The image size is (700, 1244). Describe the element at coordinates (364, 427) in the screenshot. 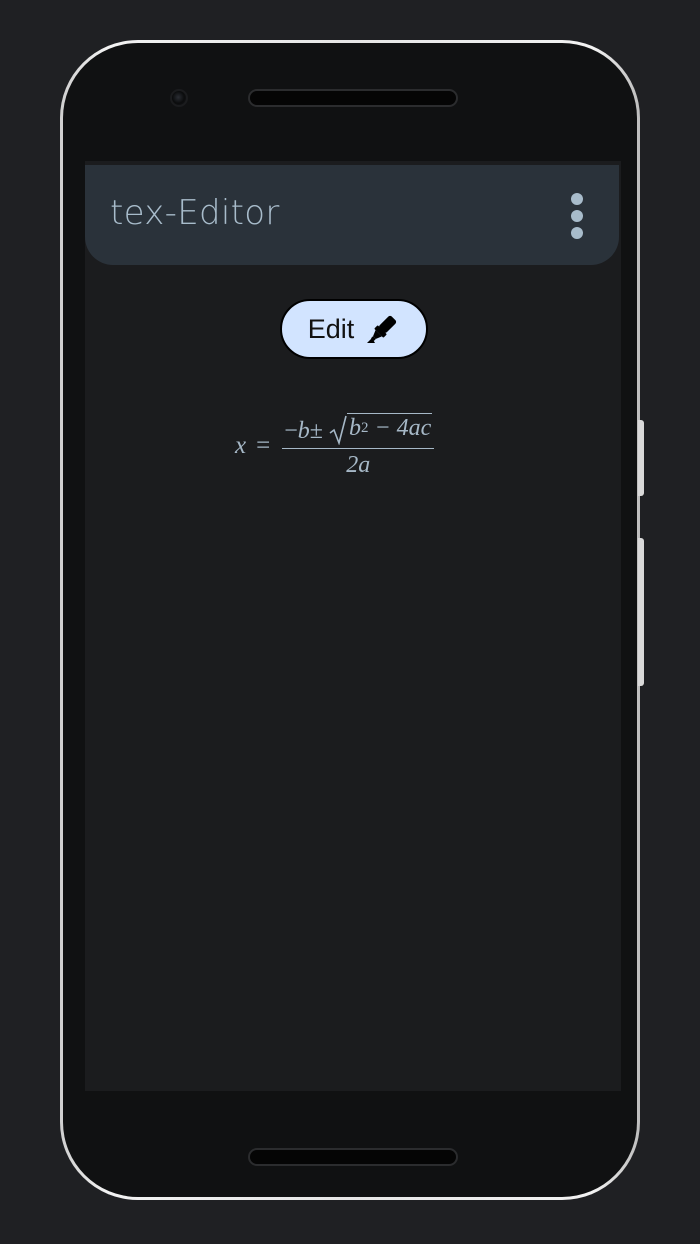

I see `radicand-exponent: 2` at that location.